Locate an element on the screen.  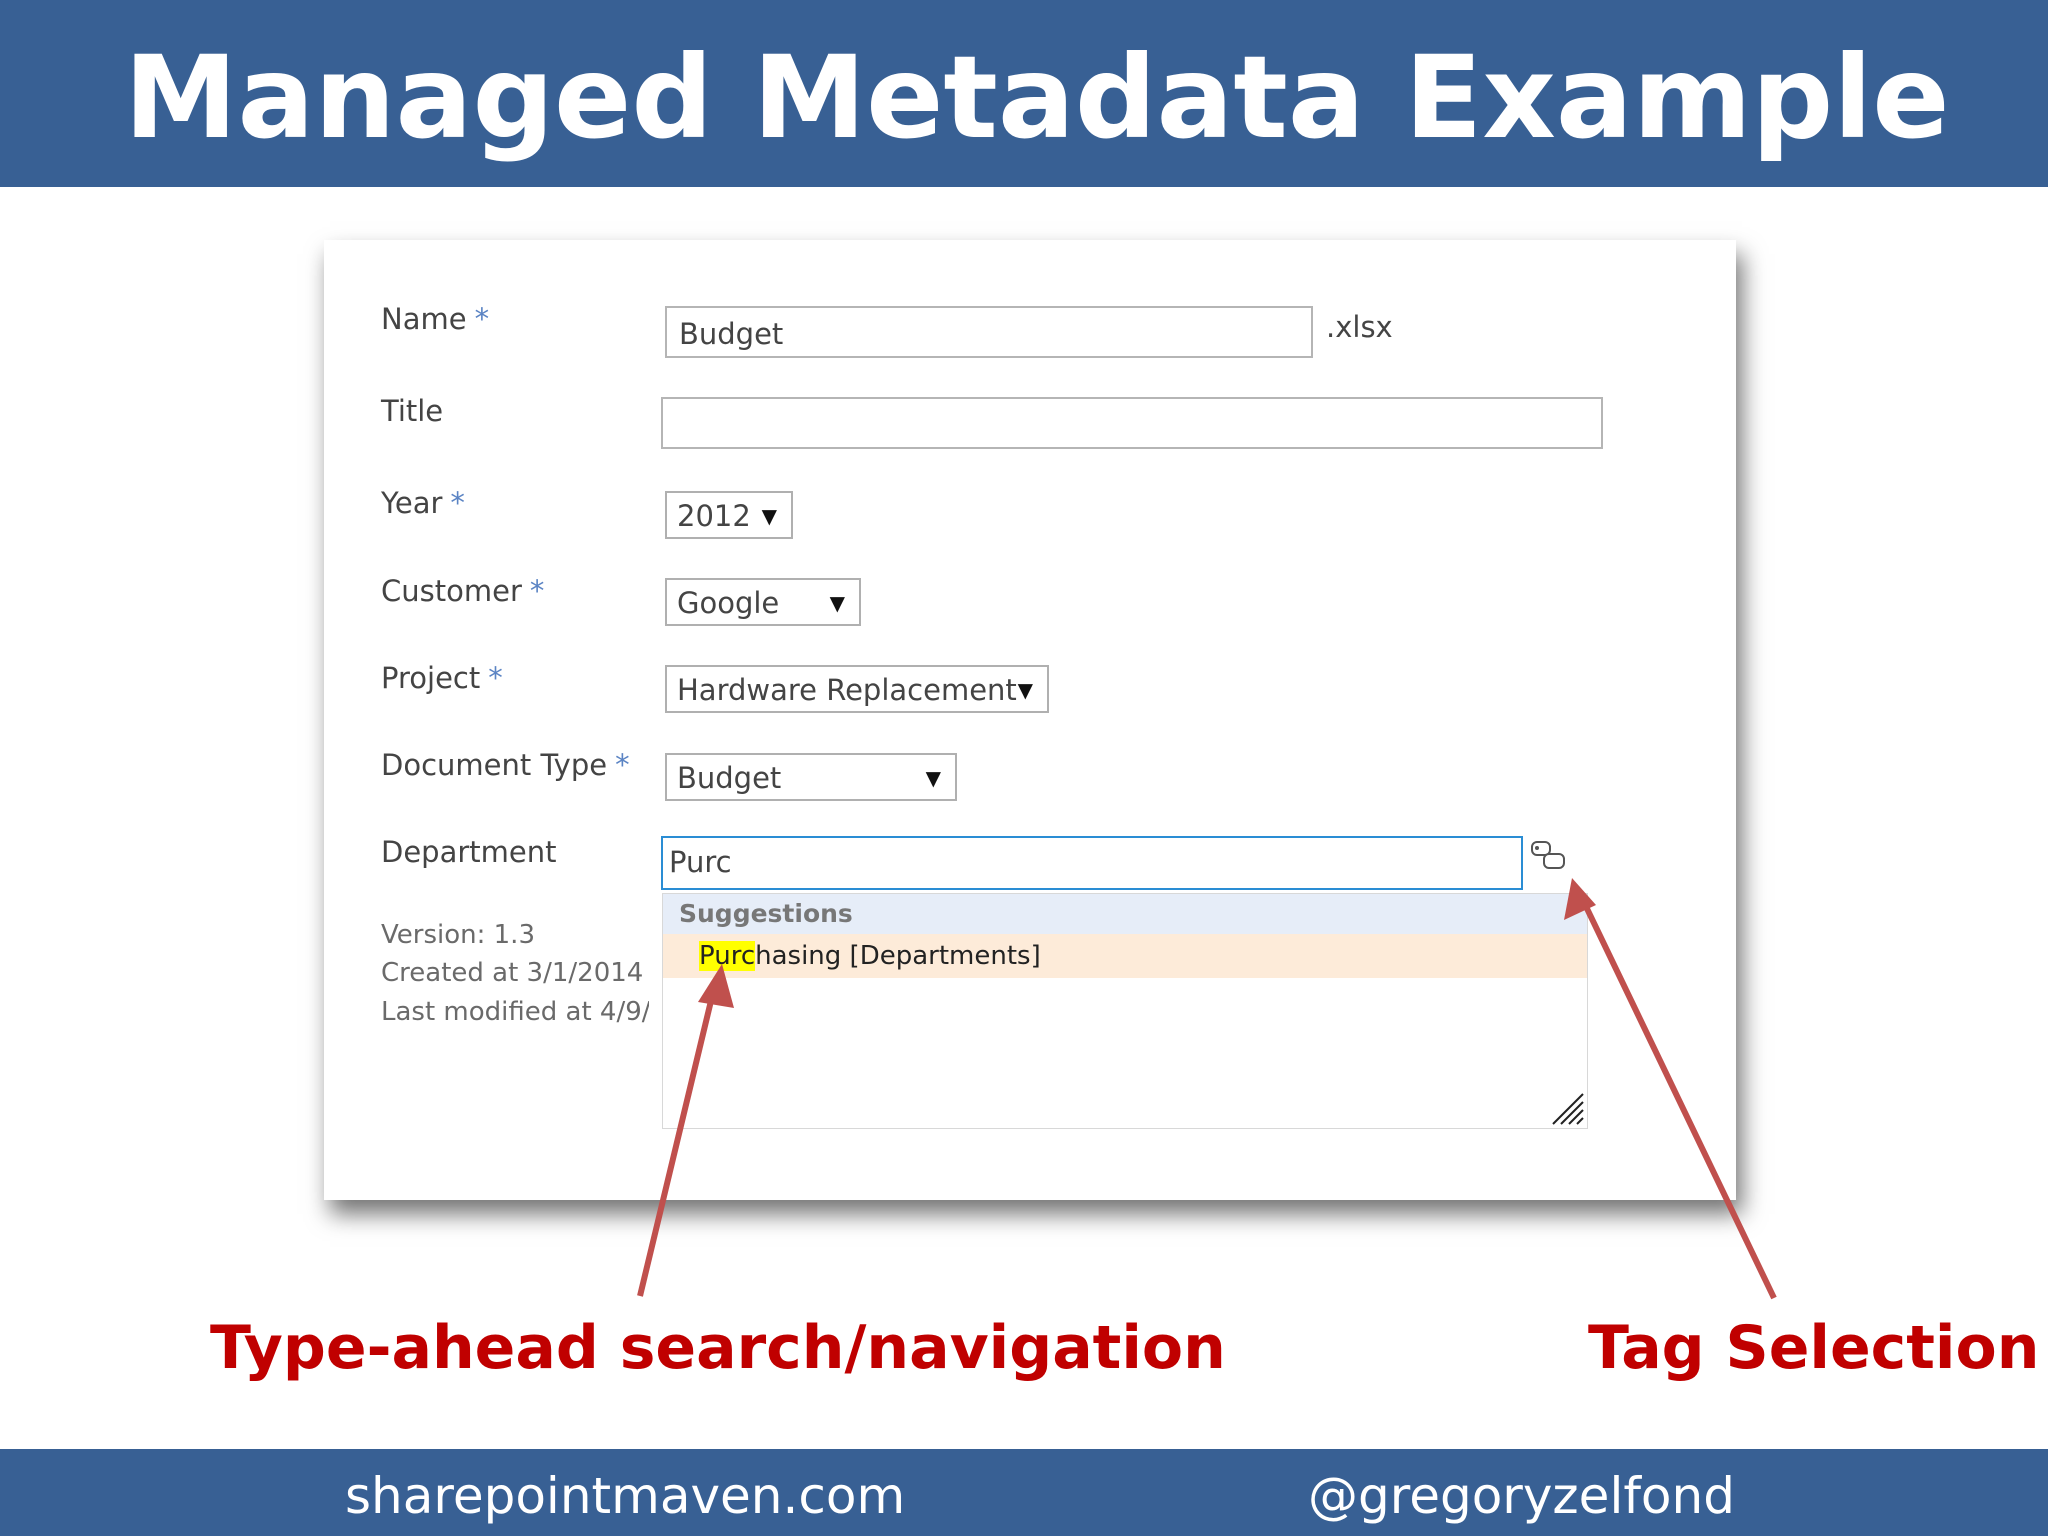
name-input: Budget is located at coordinates (989, 332).